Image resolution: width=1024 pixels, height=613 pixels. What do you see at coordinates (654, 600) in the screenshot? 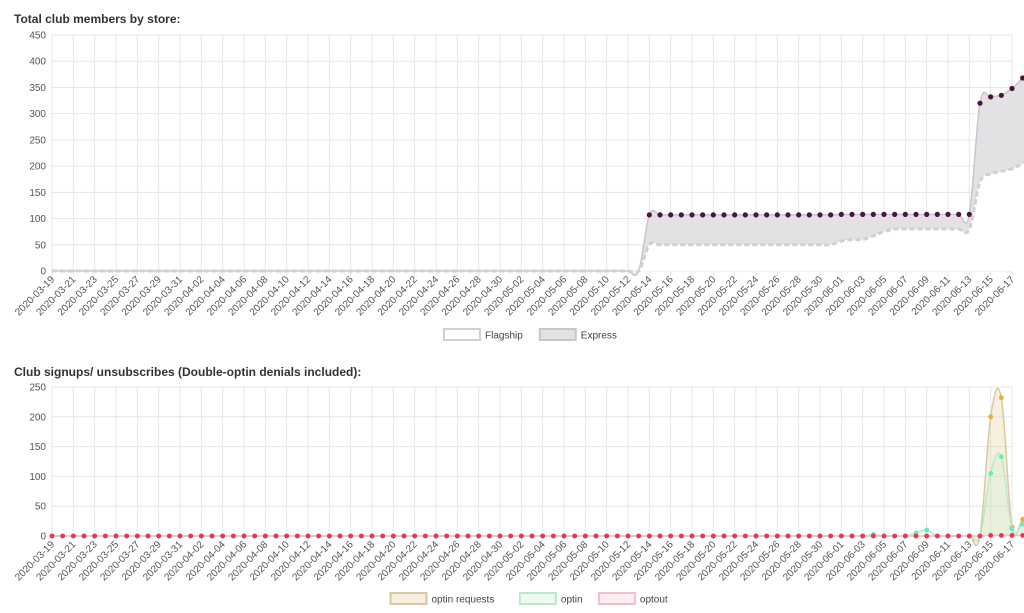
I see `legend-label: optout` at bounding box center [654, 600].